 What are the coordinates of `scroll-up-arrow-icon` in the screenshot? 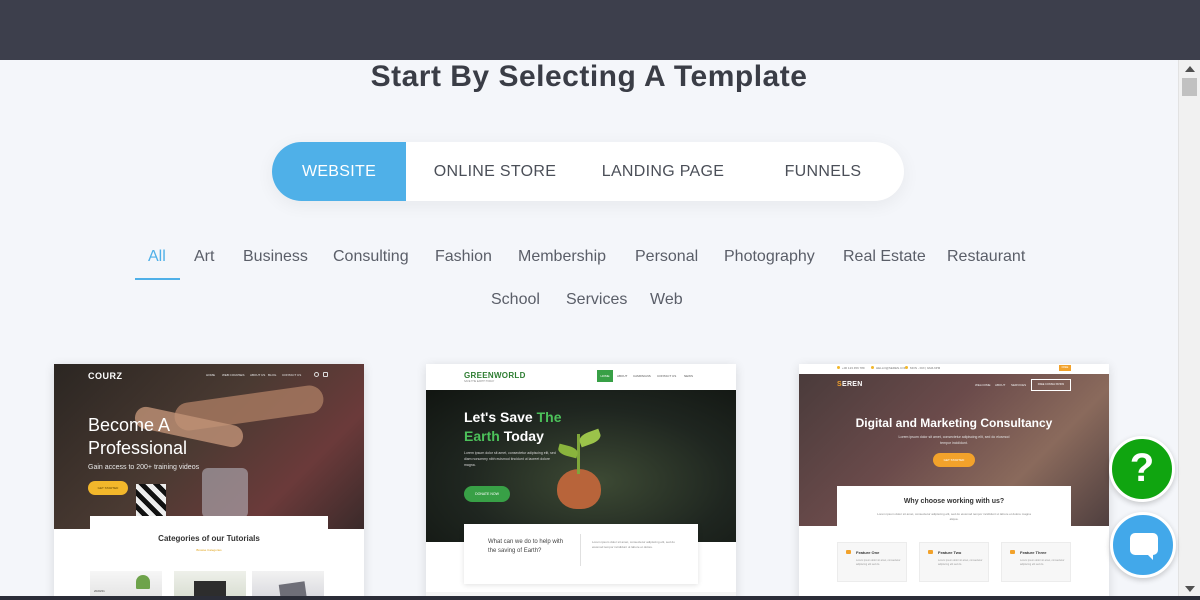 It's located at (1190, 69).